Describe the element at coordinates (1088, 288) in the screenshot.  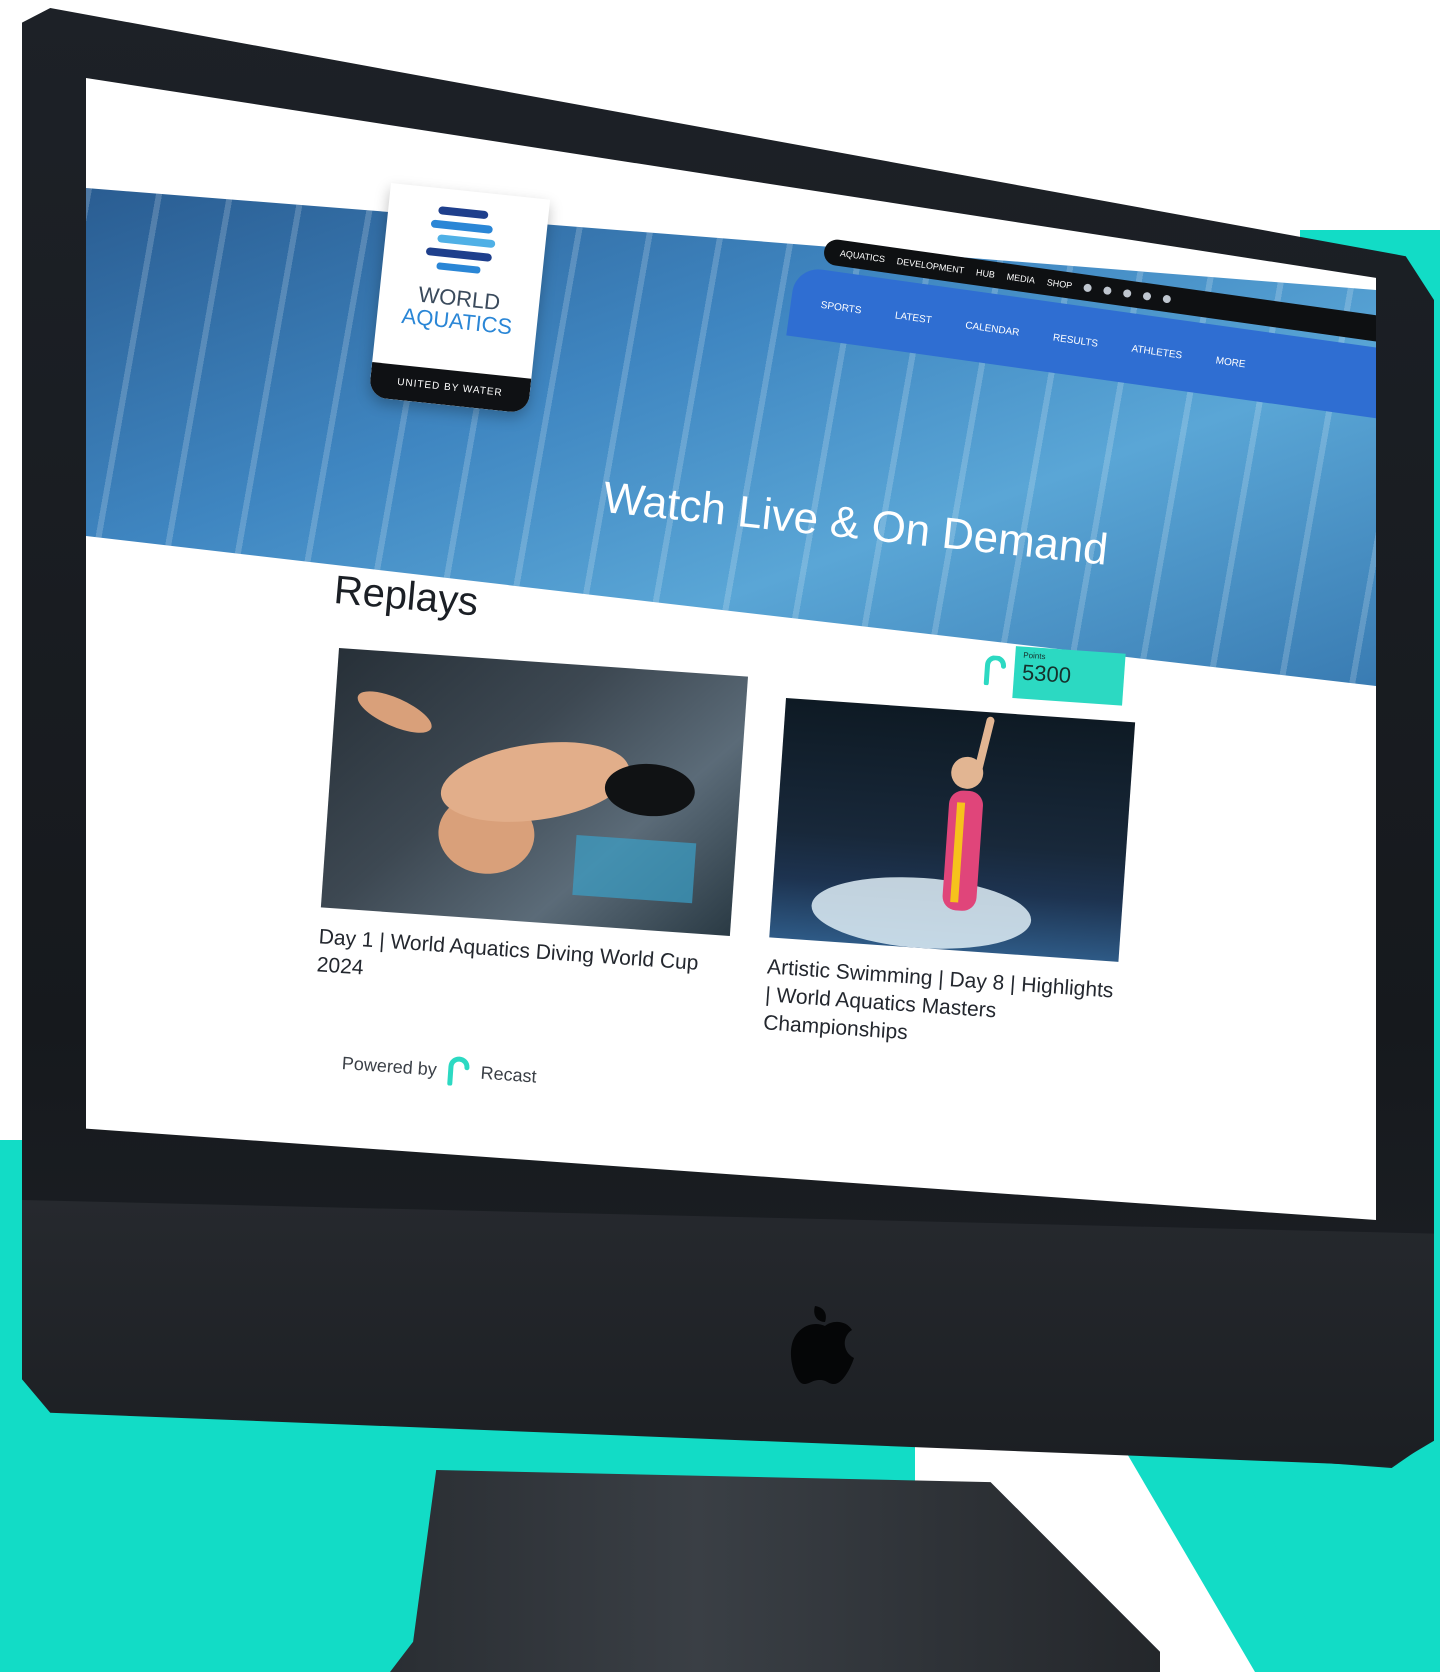
I see `user-icon` at that location.